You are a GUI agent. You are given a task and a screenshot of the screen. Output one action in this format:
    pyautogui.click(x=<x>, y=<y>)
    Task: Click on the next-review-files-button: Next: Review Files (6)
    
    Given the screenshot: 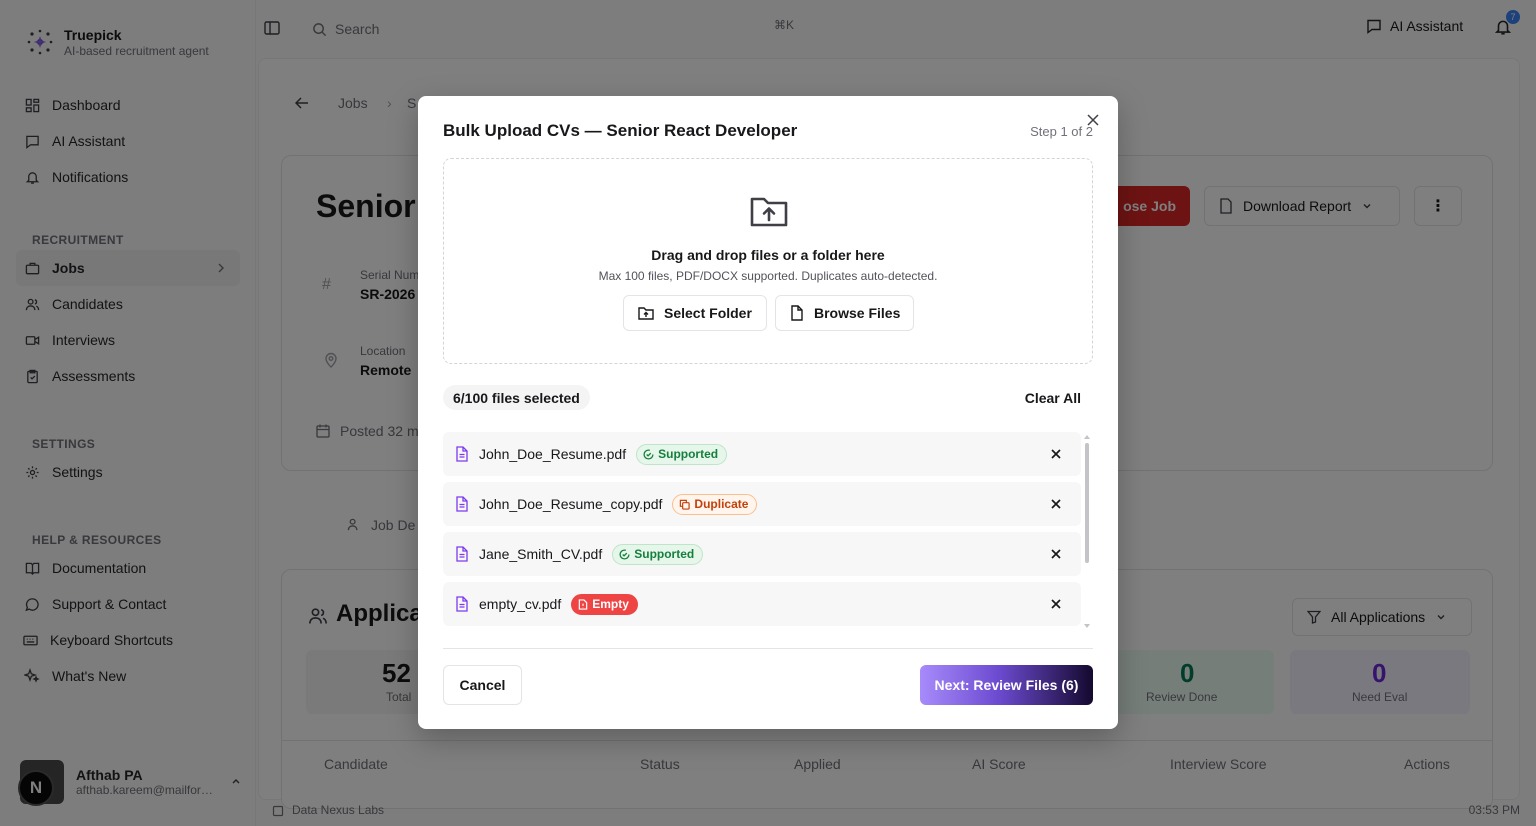 What is the action you would take?
    pyautogui.click(x=1006, y=685)
    